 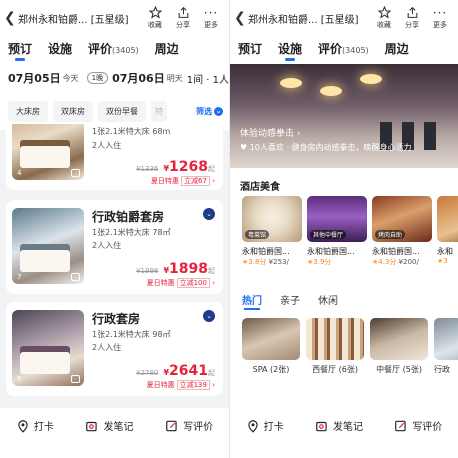 What do you see at coordinates (402, 219) in the screenshot?
I see `restaurant-photo: 烤肉自助` at bounding box center [402, 219].